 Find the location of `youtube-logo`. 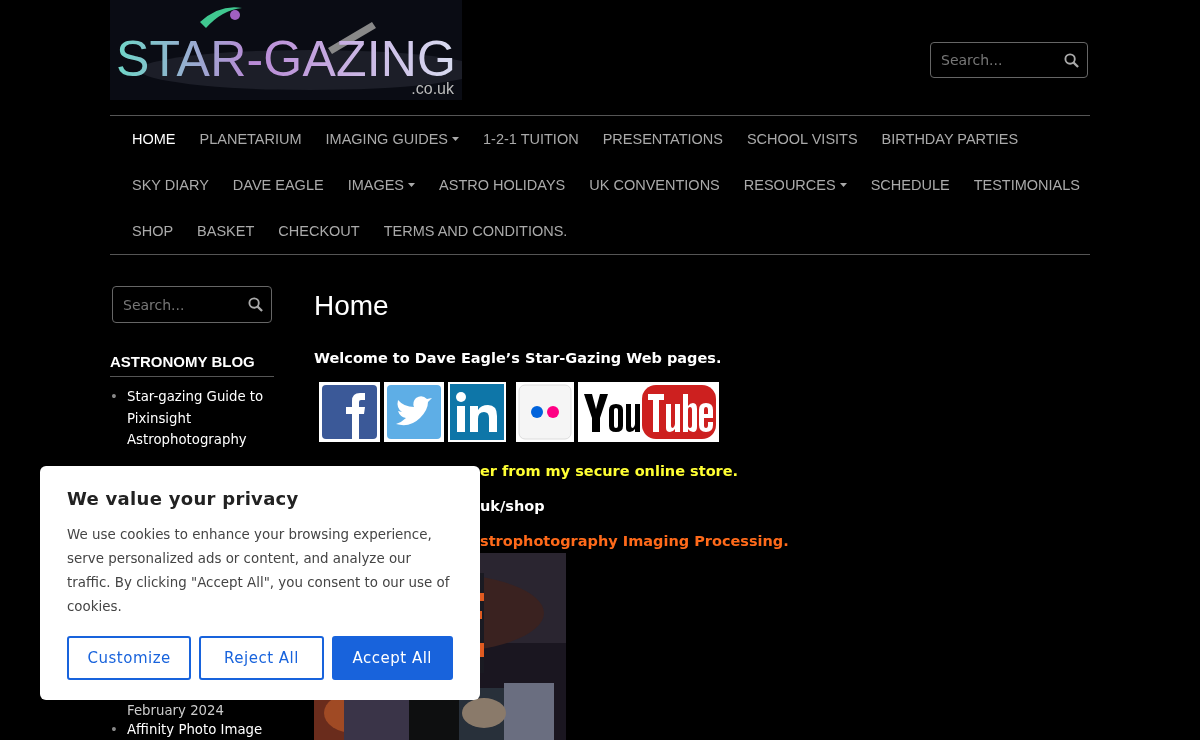

youtube-logo is located at coordinates (648, 412).